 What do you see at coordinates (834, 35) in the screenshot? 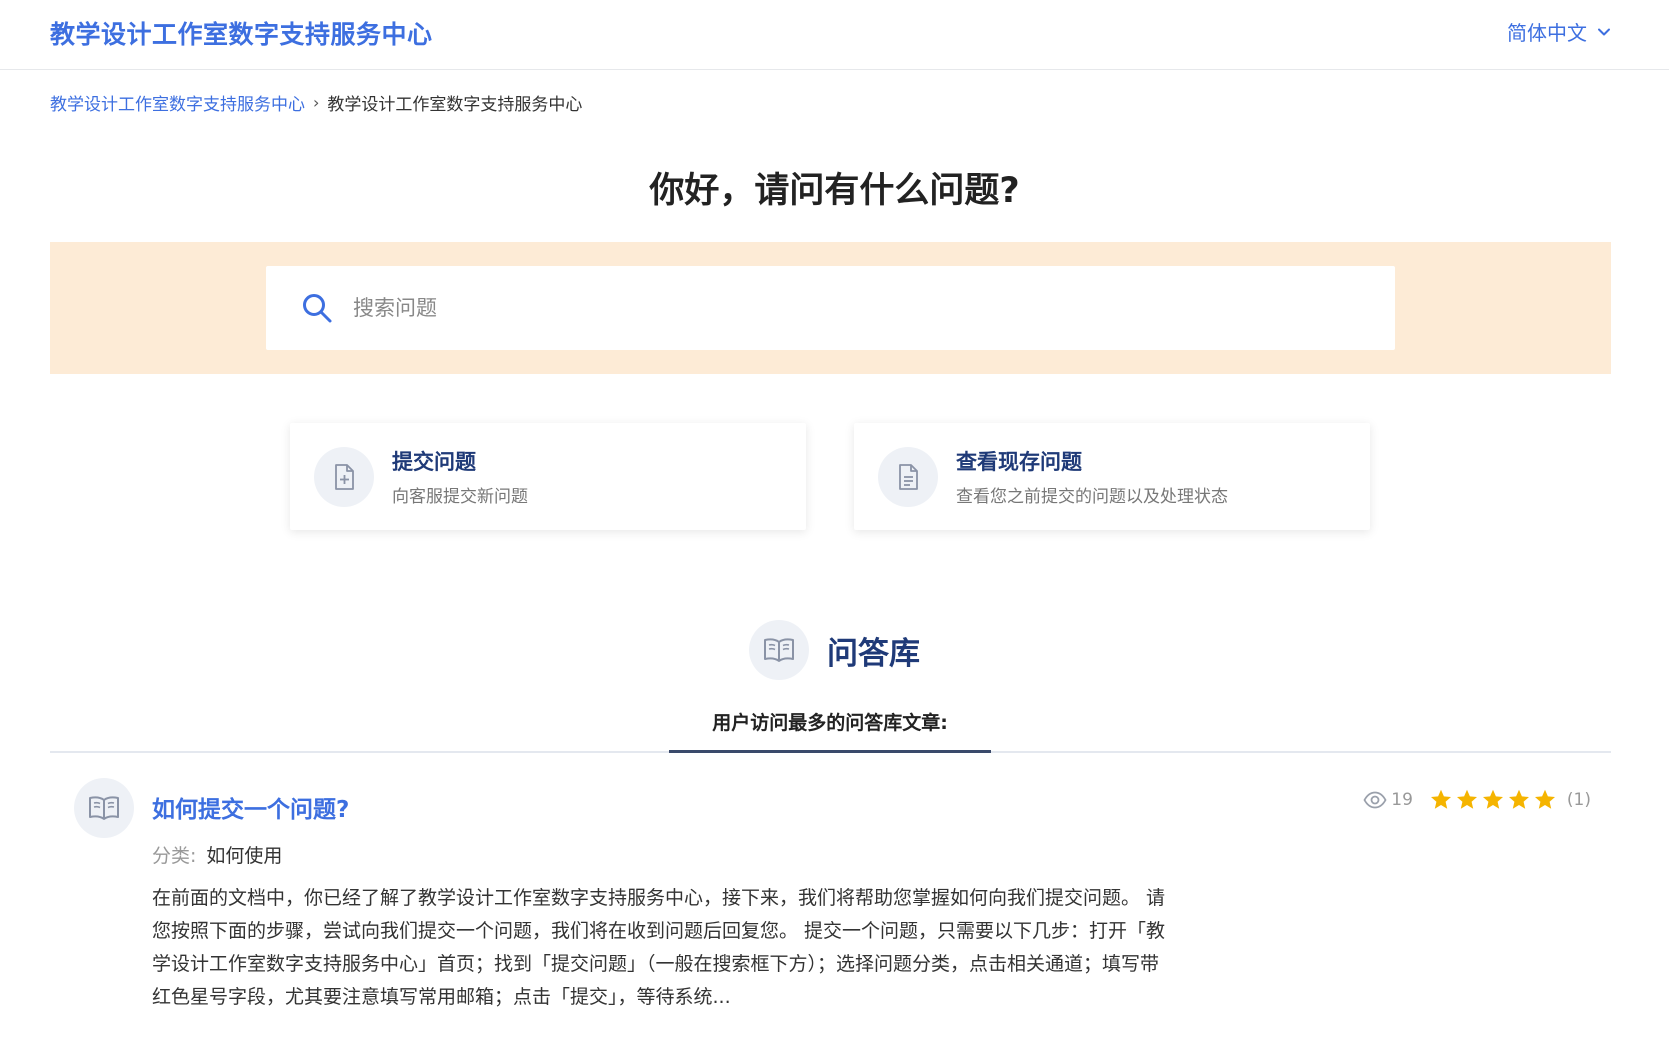
I see `top-bar: 教学设计工作室数字支持服务中心 简体中文` at bounding box center [834, 35].